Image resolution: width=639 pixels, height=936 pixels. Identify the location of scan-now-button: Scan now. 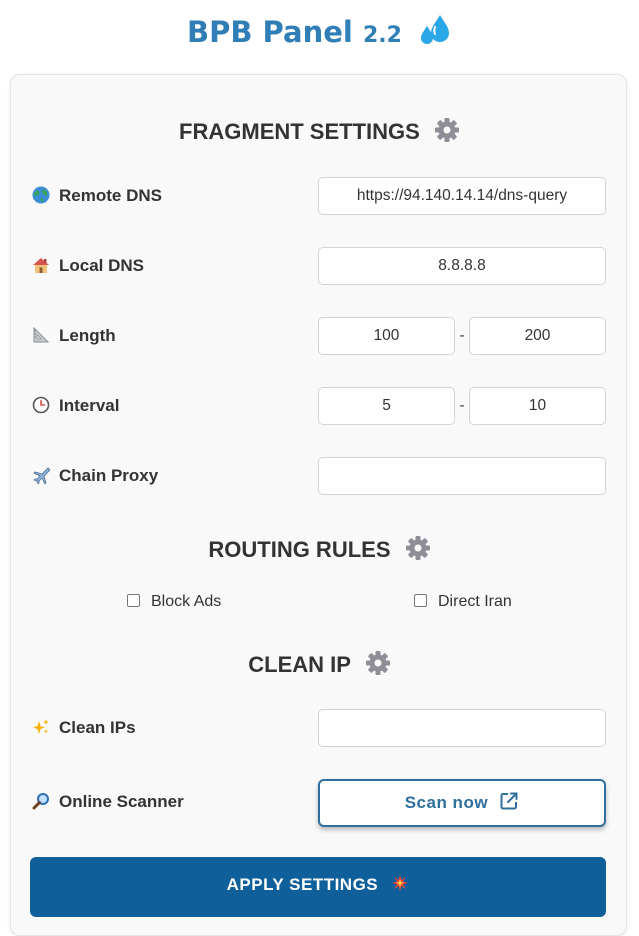
(462, 803).